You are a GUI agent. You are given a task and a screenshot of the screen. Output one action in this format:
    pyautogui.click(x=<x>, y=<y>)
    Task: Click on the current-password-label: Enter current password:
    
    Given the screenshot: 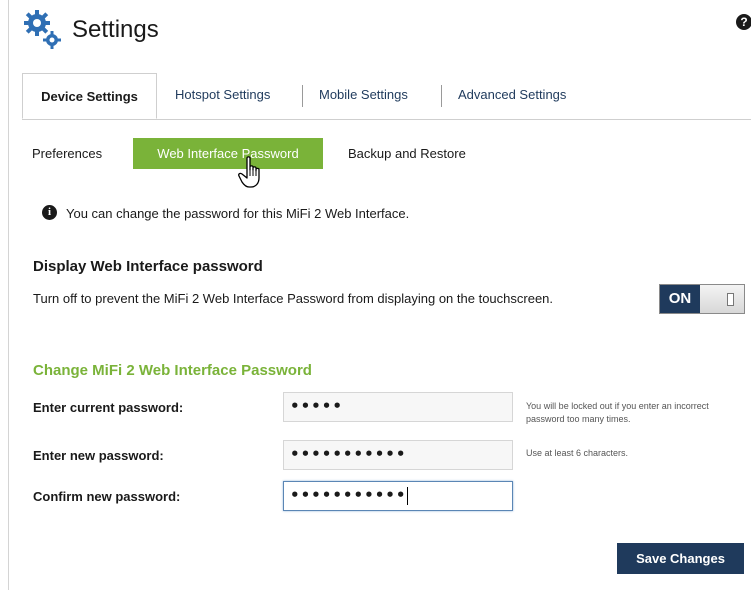 What is the action you would take?
    pyautogui.click(x=108, y=407)
    